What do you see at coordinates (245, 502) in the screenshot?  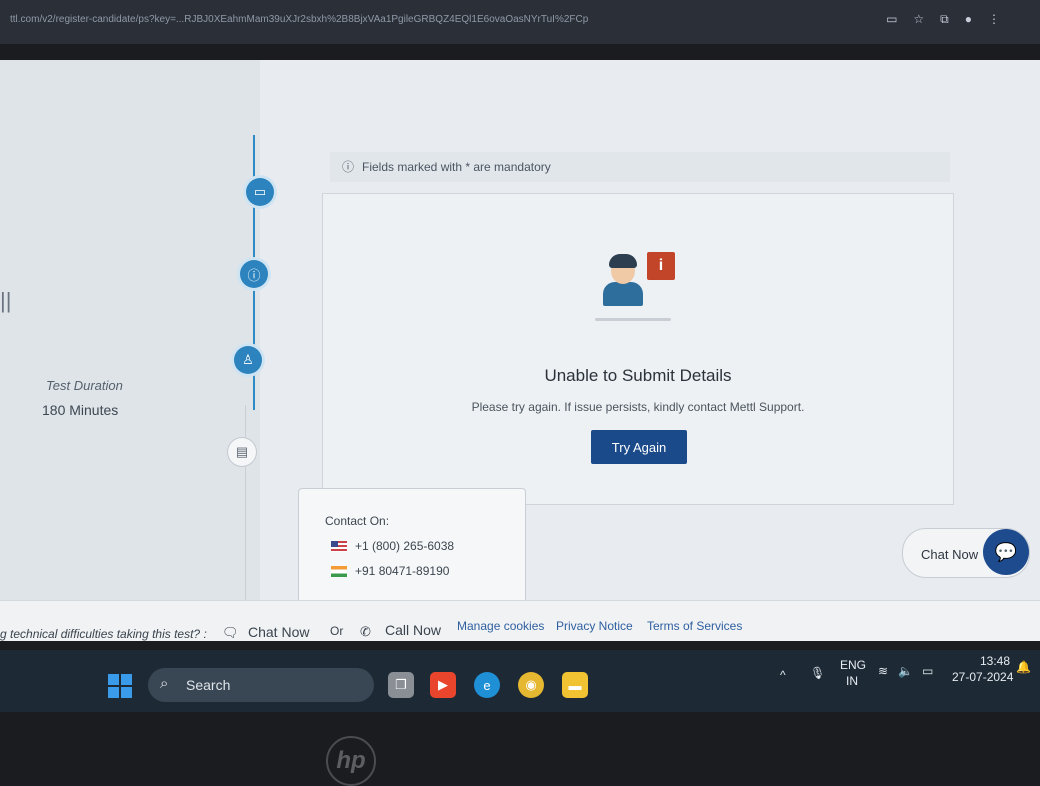 I see `stepper-pending-line` at bounding box center [245, 502].